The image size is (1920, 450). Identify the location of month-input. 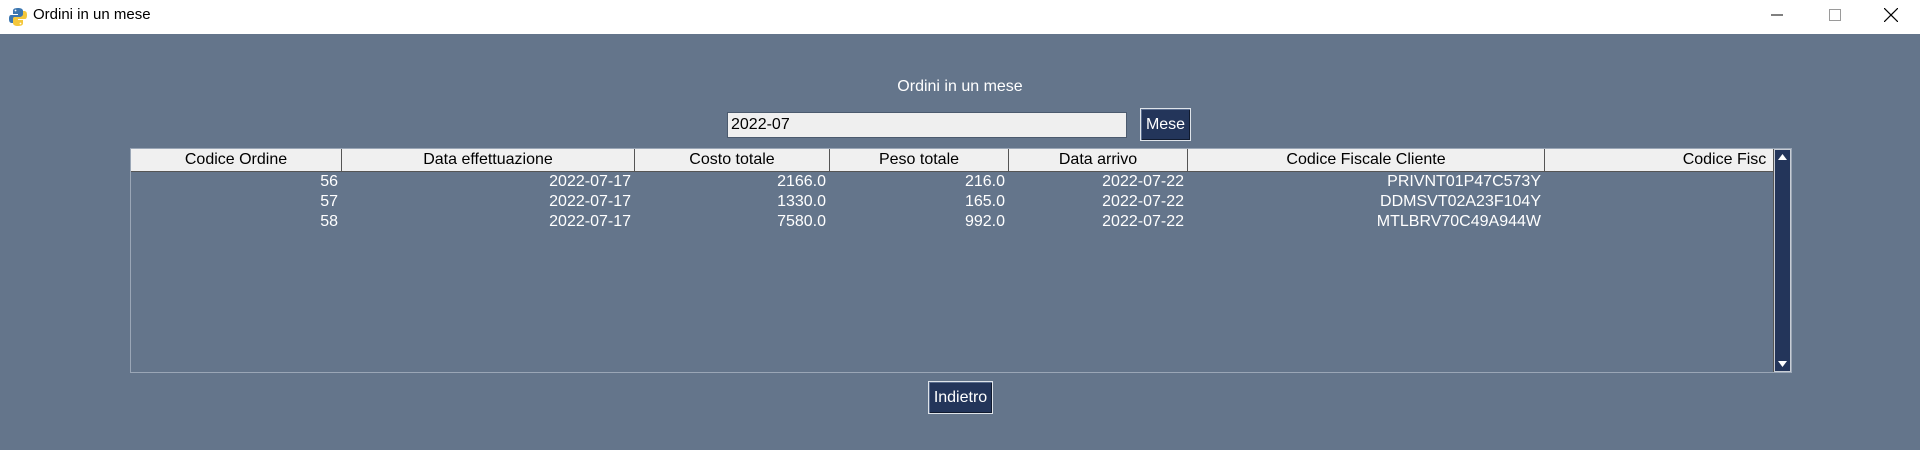
(927, 125).